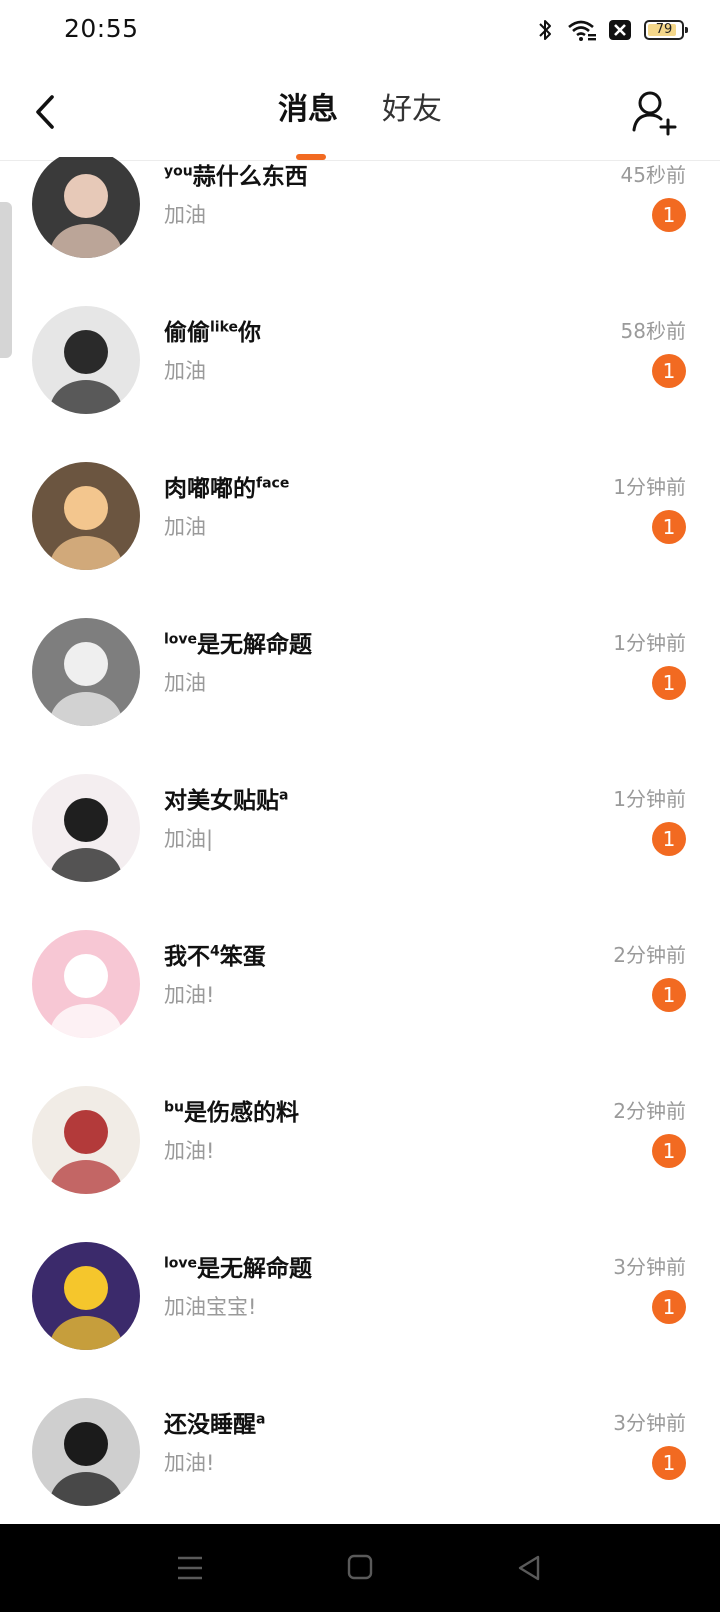  I want to click on message-time: 45秒前, so click(653, 175).